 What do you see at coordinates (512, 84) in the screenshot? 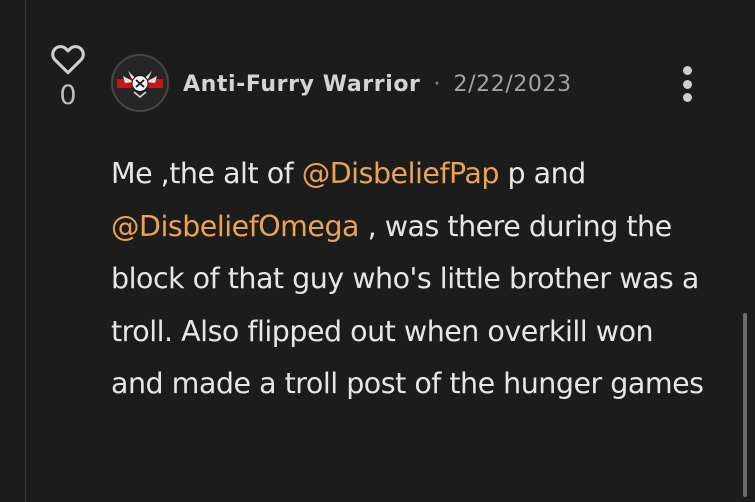
I see `post-date: 2/22/2023` at bounding box center [512, 84].